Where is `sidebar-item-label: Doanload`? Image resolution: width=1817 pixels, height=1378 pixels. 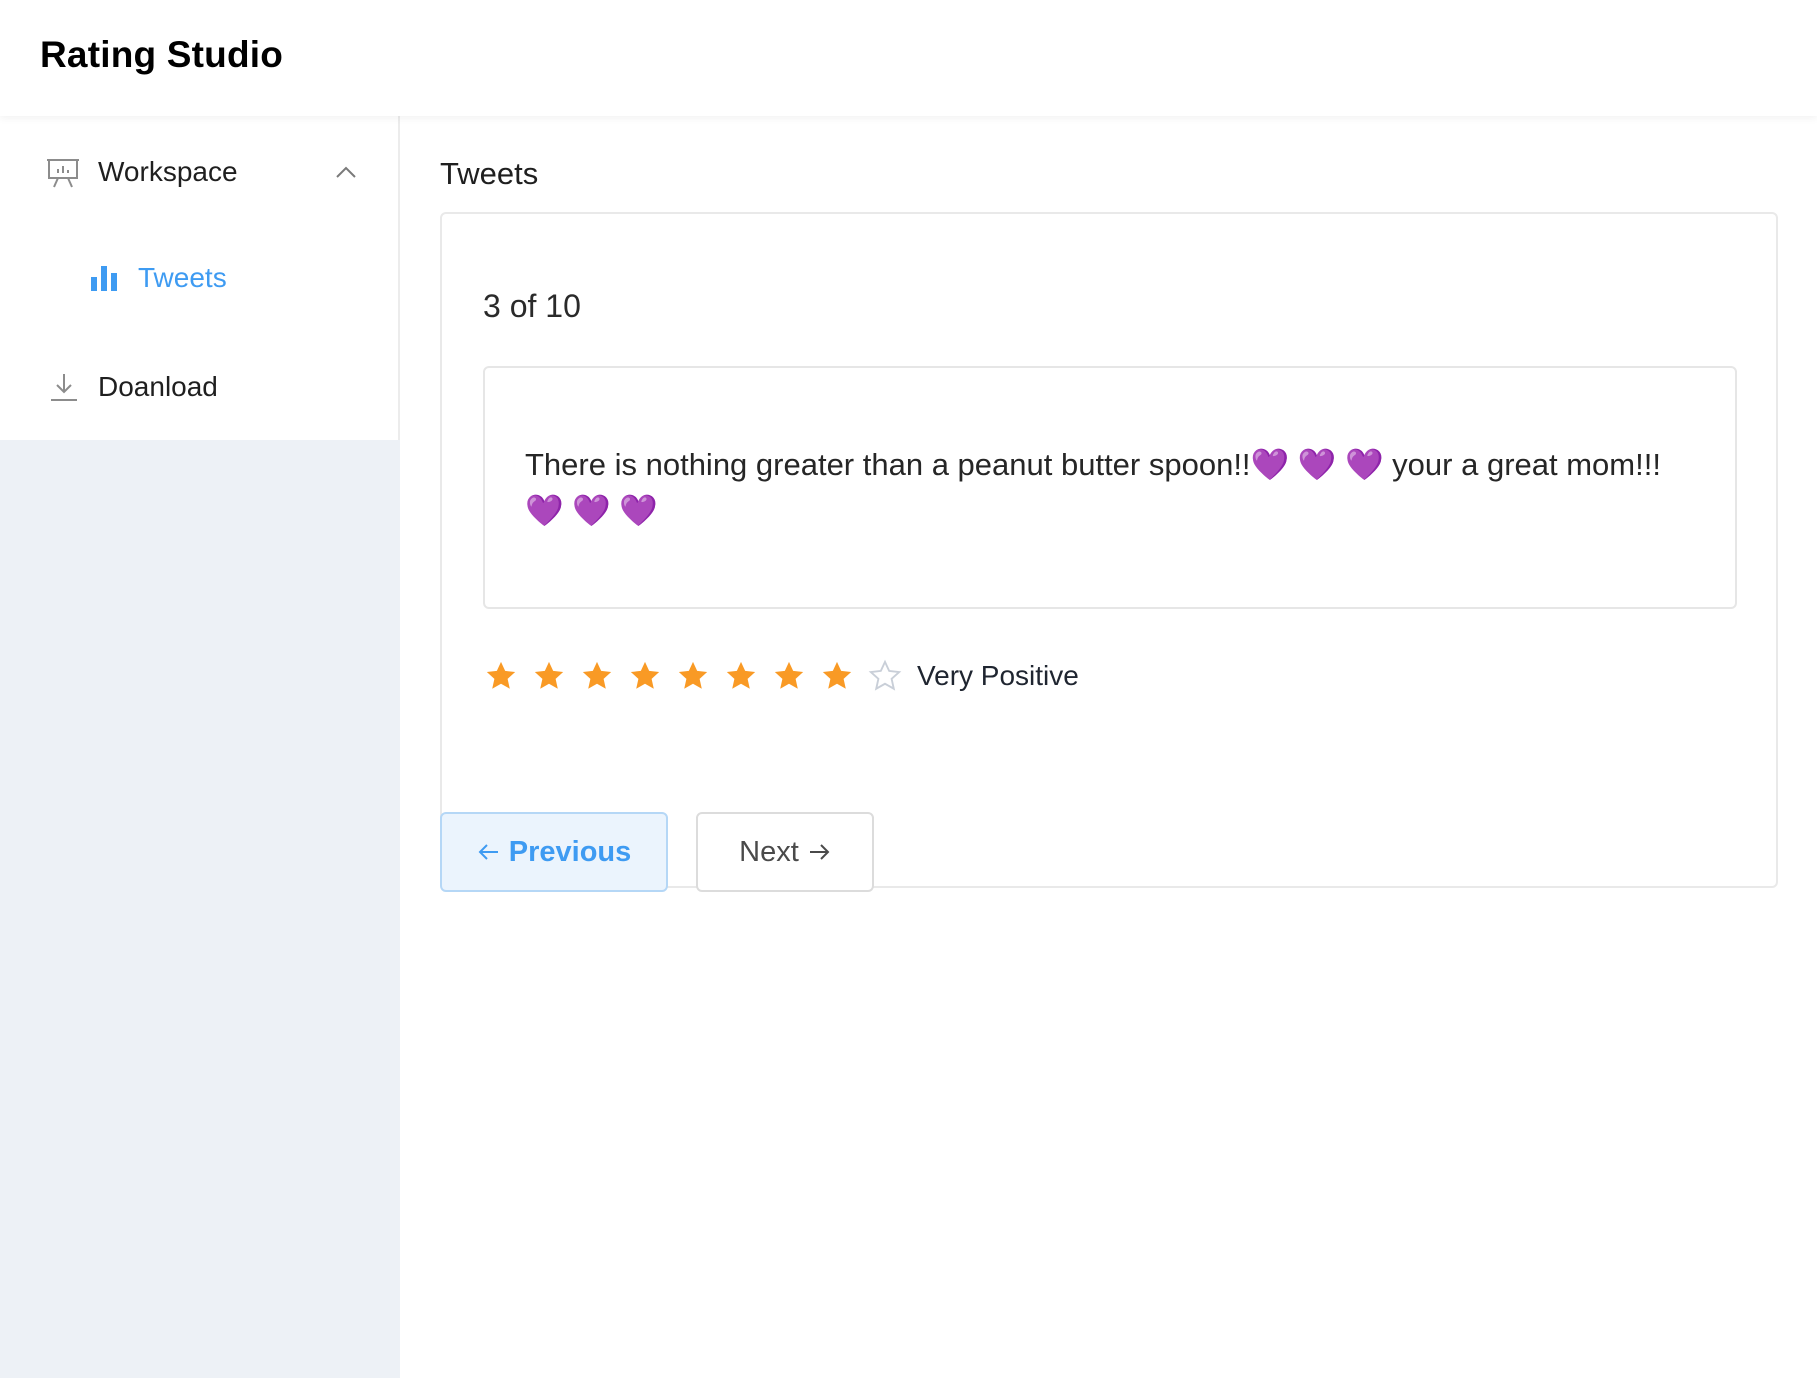
sidebar-item-label: Doanload is located at coordinates (158, 386).